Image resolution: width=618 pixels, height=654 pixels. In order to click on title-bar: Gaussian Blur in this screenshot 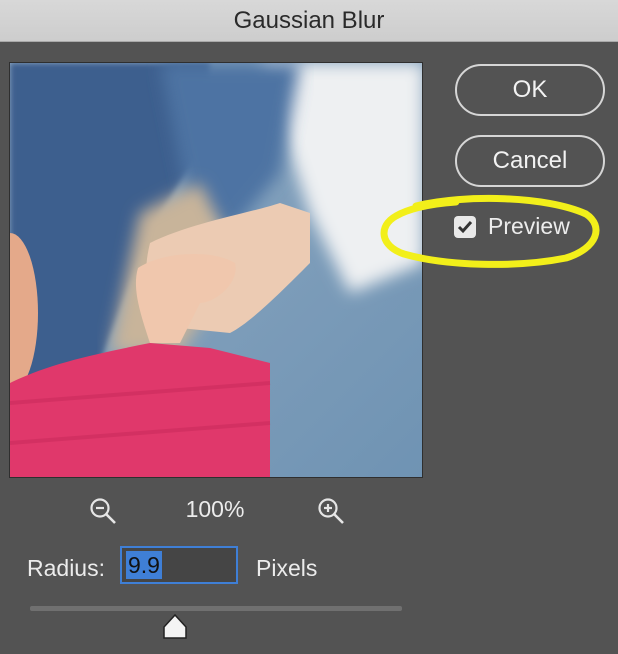, I will do `click(309, 21)`.